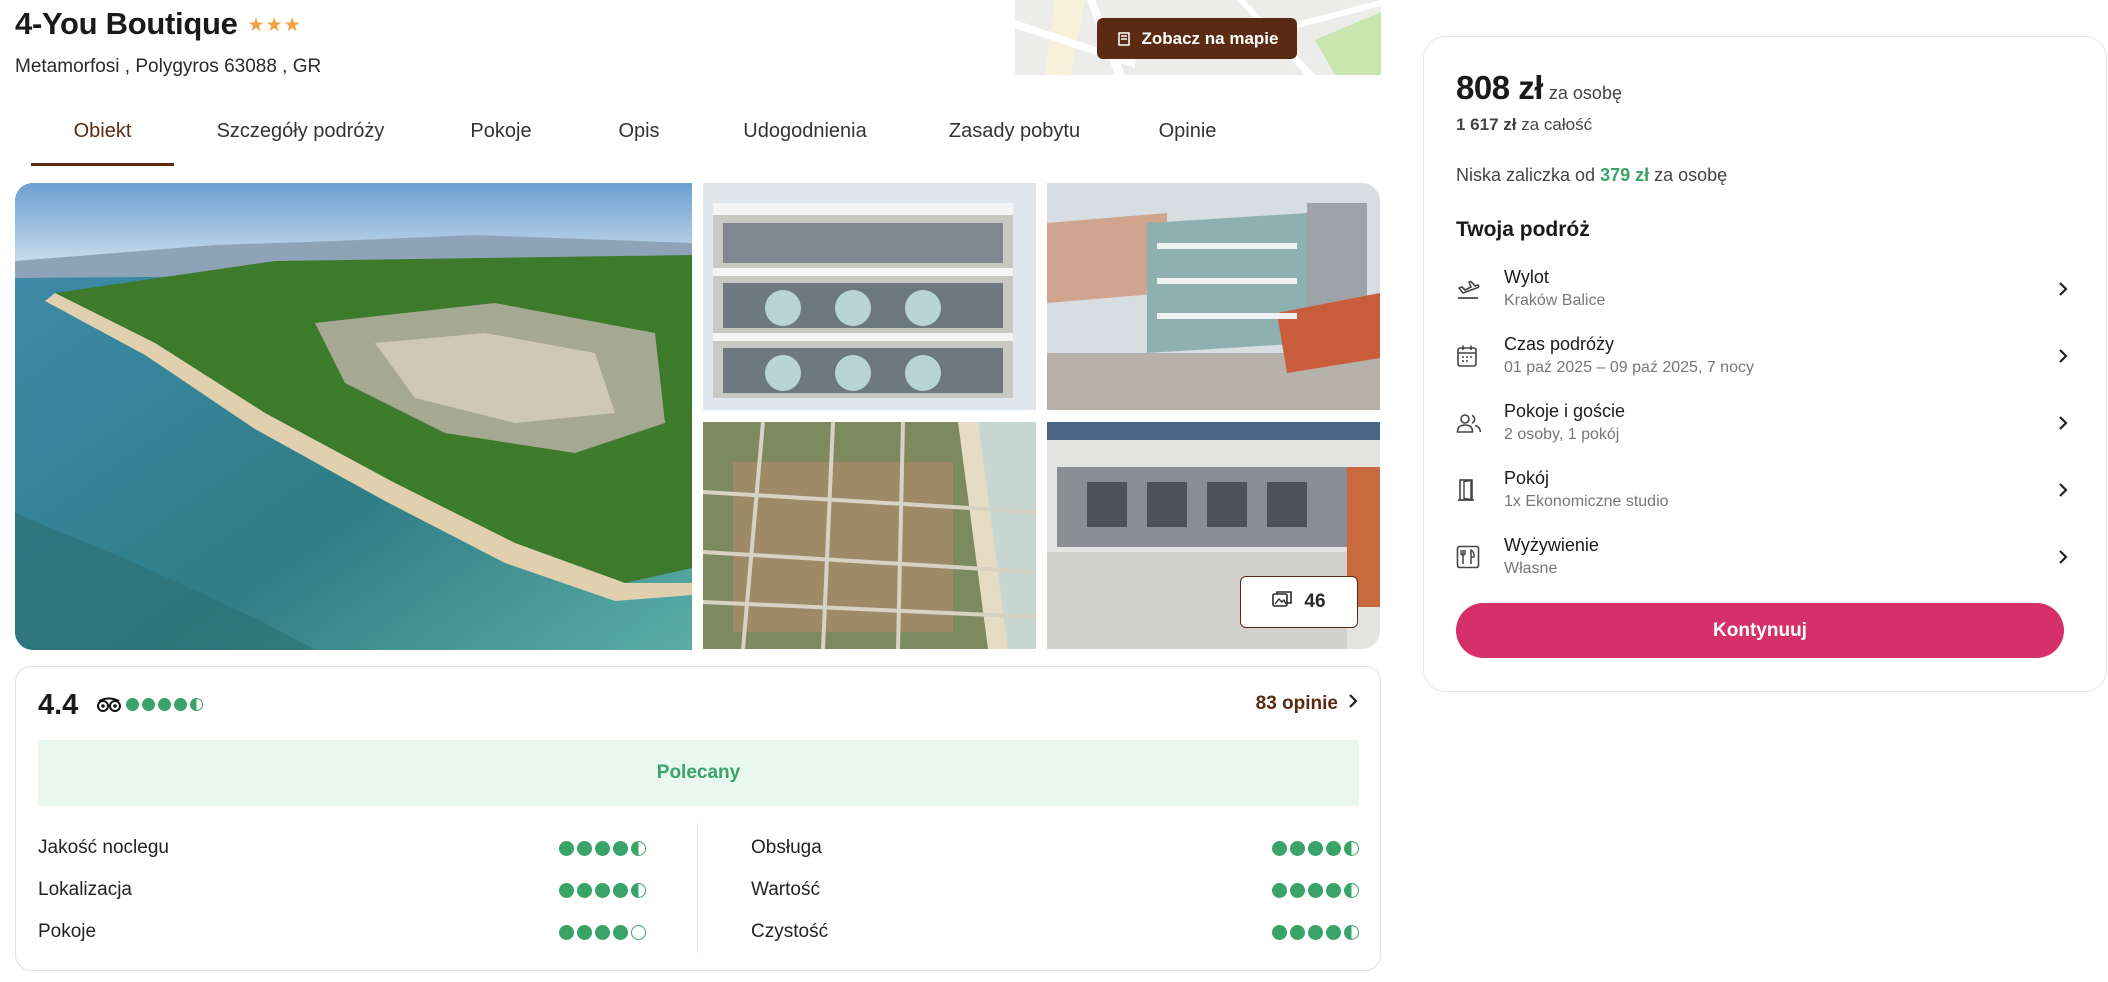 The height and width of the screenshot is (982, 2108). What do you see at coordinates (1480, 356) in the screenshot?
I see `calendar-icon` at bounding box center [1480, 356].